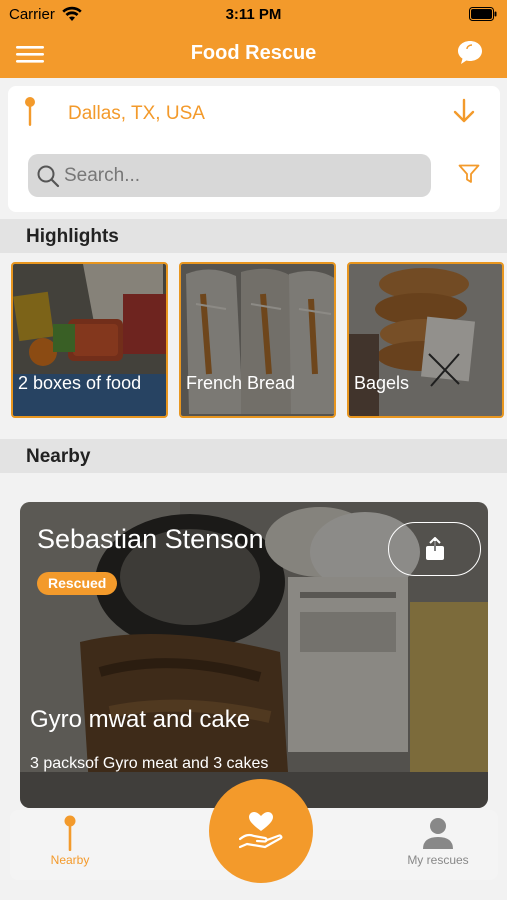 The width and height of the screenshot is (507, 900). I want to click on status-bar: Carrier 3:11 PM, so click(253, 15).